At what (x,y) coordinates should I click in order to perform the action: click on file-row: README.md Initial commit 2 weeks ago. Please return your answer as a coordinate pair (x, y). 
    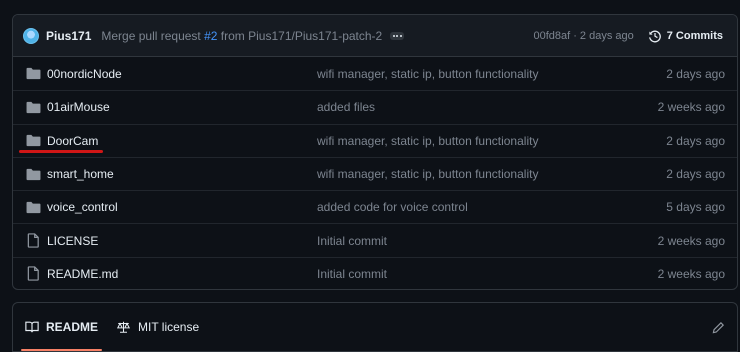
    Looking at the image, I should click on (375, 272).